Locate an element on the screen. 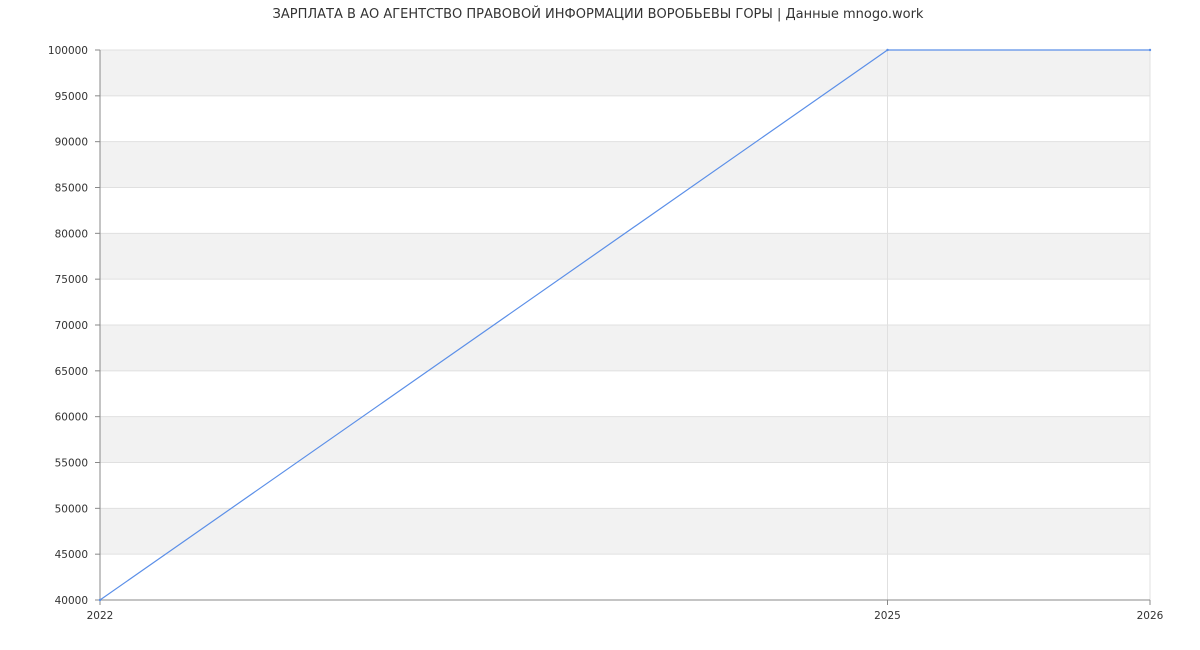 The height and width of the screenshot is (650, 1200). x-tick-label: 2025 is located at coordinates (887, 616).